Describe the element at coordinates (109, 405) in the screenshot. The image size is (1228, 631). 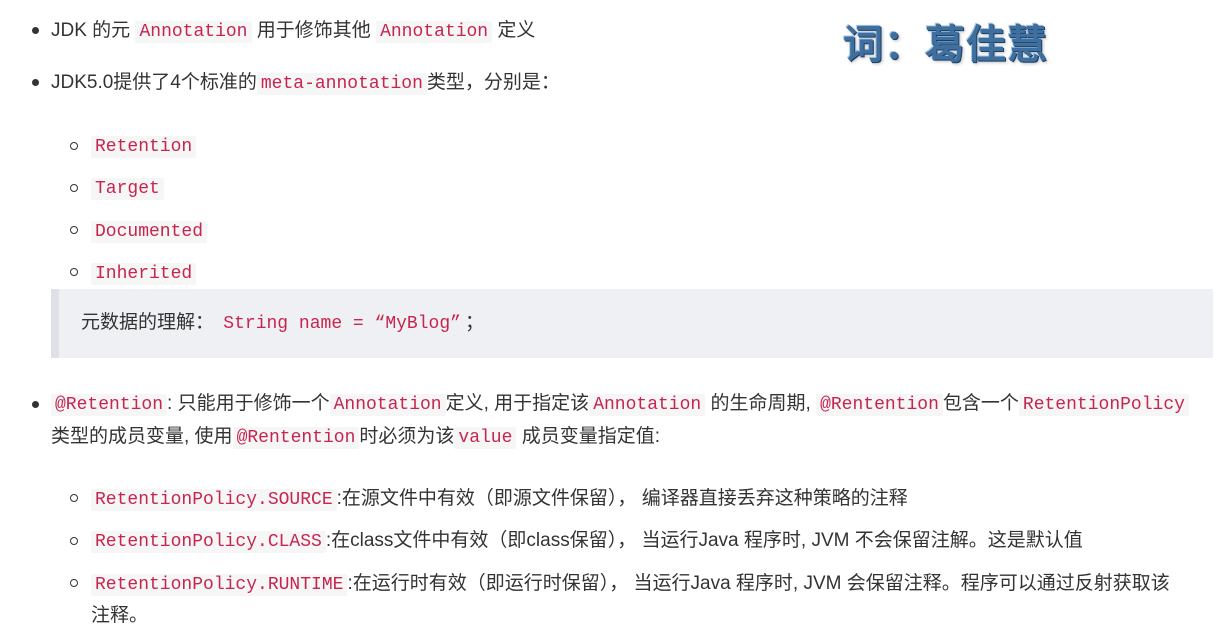
I see `code-retention-annotation: @Retention` at that location.